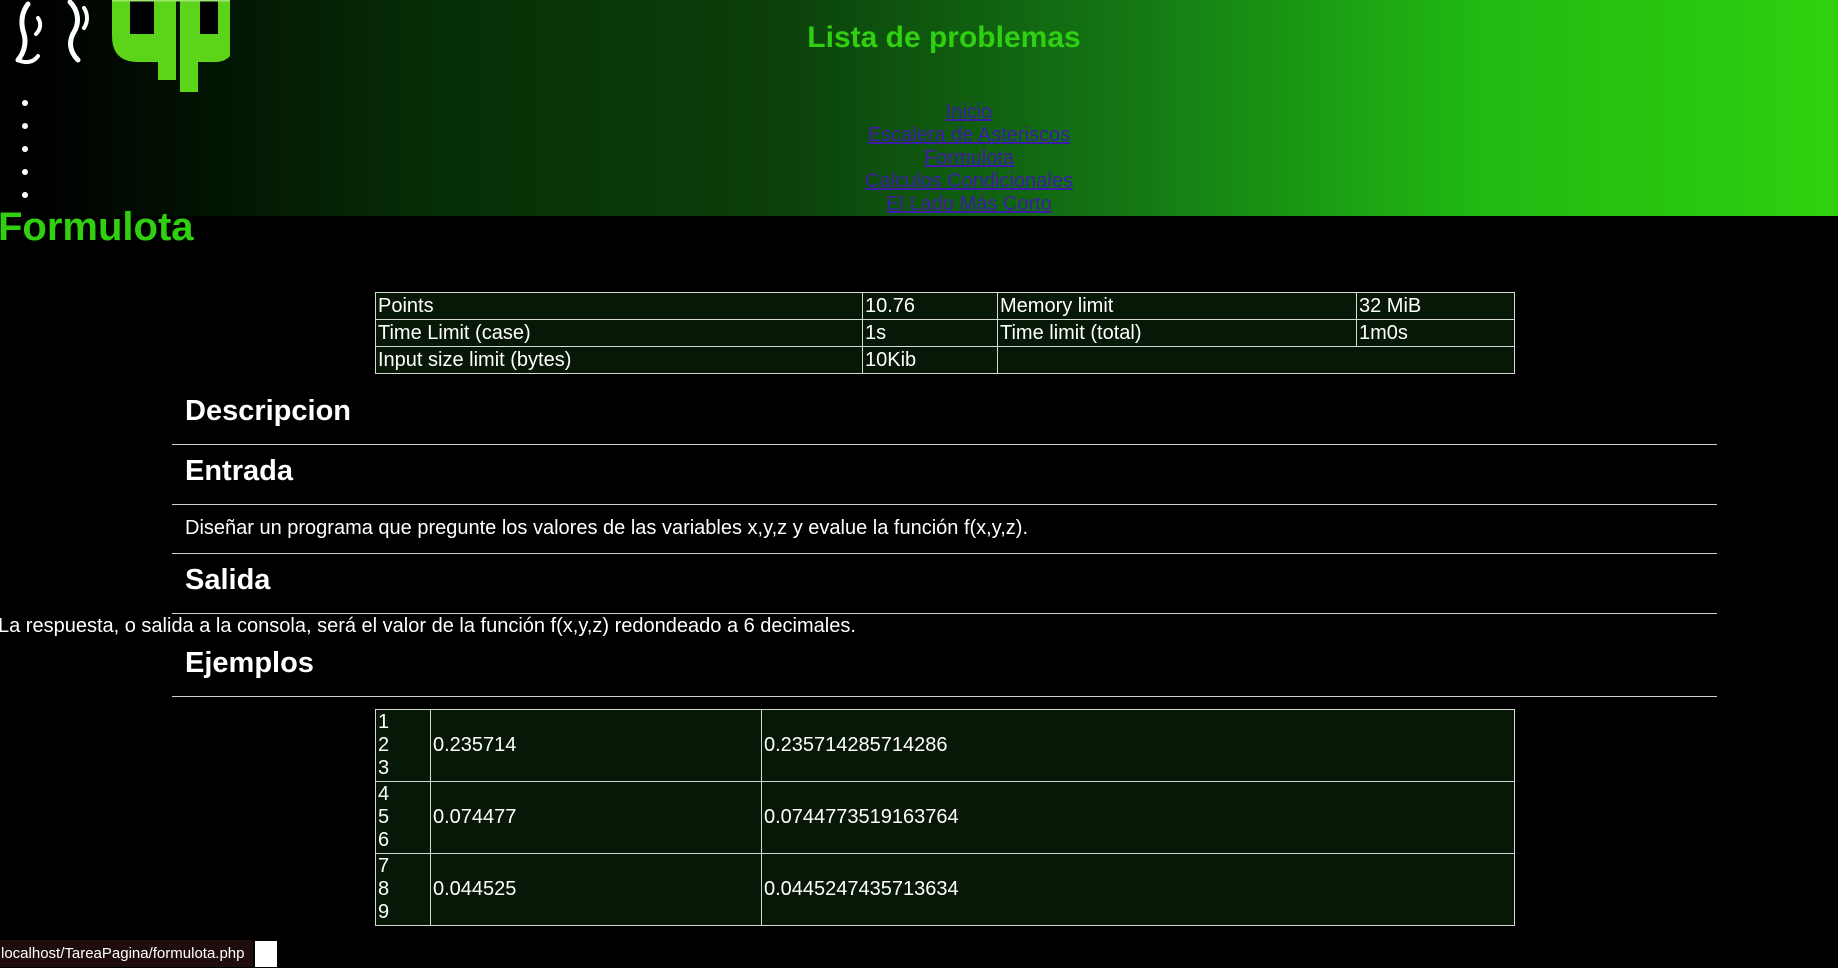 The width and height of the screenshot is (1838, 968). Describe the element at coordinates (1435, 333) in the screenshot. I see `info-value: 1m0s` at that location.